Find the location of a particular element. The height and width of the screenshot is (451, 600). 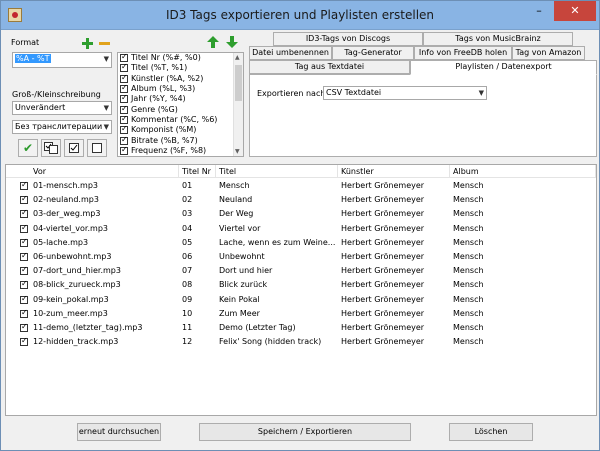

case-select: Unverändert ▼ is located at coordinates (62, 108).